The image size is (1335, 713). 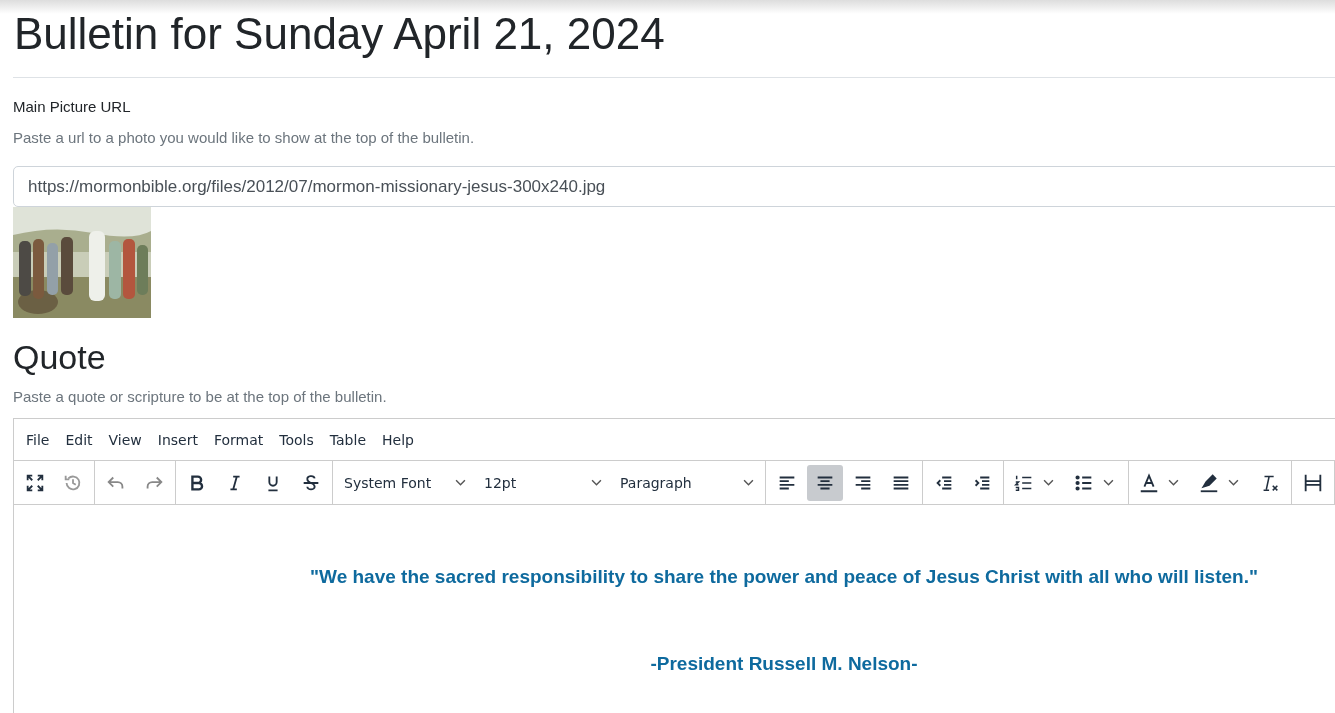 What do you see at coordinates (825, 482) in the screenshot?
I see `aligncenter-button` at bounding box center [825, 482].